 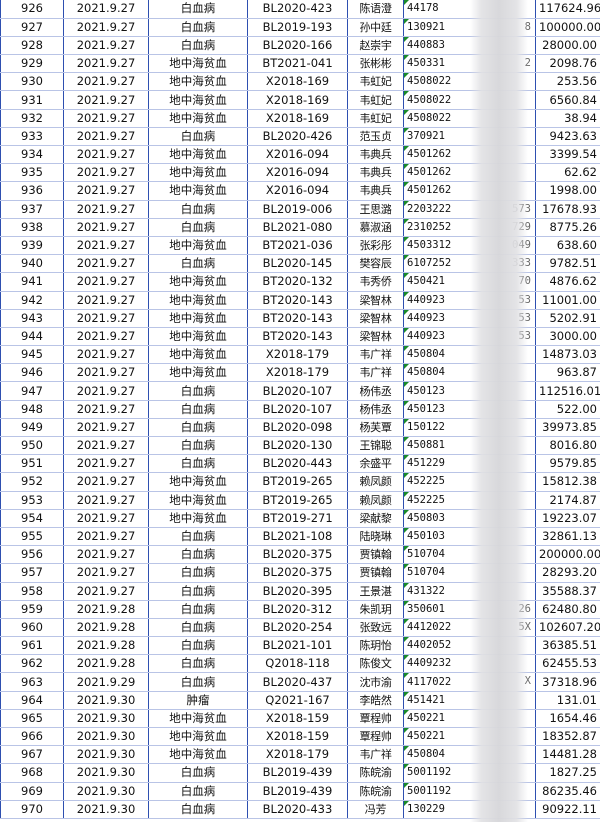 I want to click on cell-case-code: BL2020-375, so click(x=297, y=555).